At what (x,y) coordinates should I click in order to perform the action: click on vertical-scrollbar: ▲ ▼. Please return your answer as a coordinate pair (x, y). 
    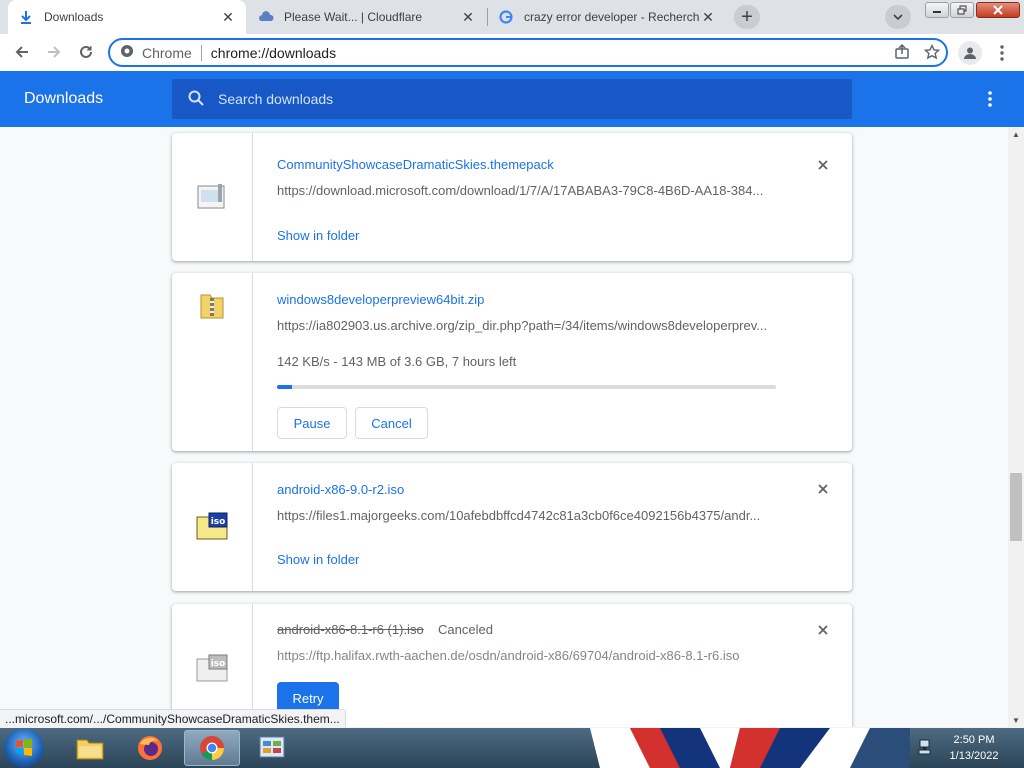
    Looking at the image, I should click on (1016, 427).